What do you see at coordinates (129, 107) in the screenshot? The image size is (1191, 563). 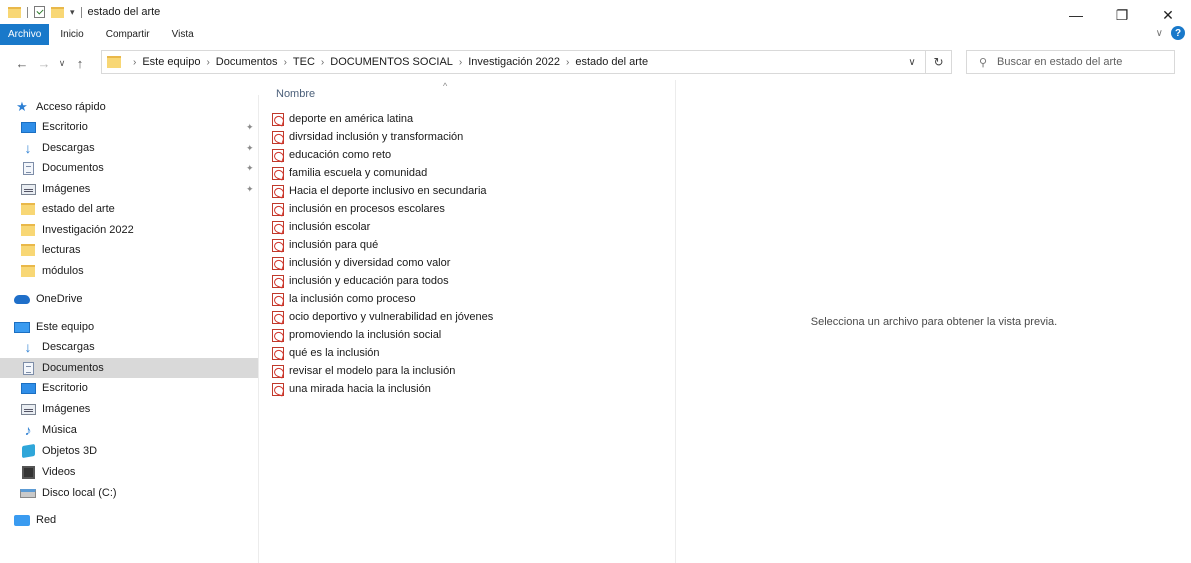 I see `nav-acceso-rapido: ★ Acceso rápido` at bounding box center [129, 107].